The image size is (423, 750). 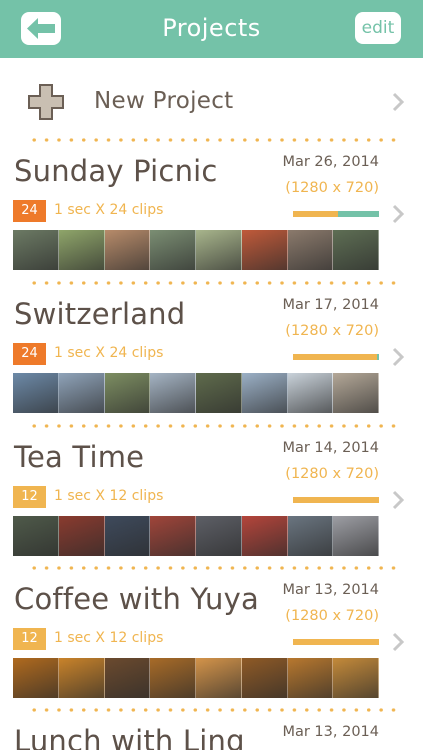 I want to click on new-project-label: New Project, so click(x=164, y=101).